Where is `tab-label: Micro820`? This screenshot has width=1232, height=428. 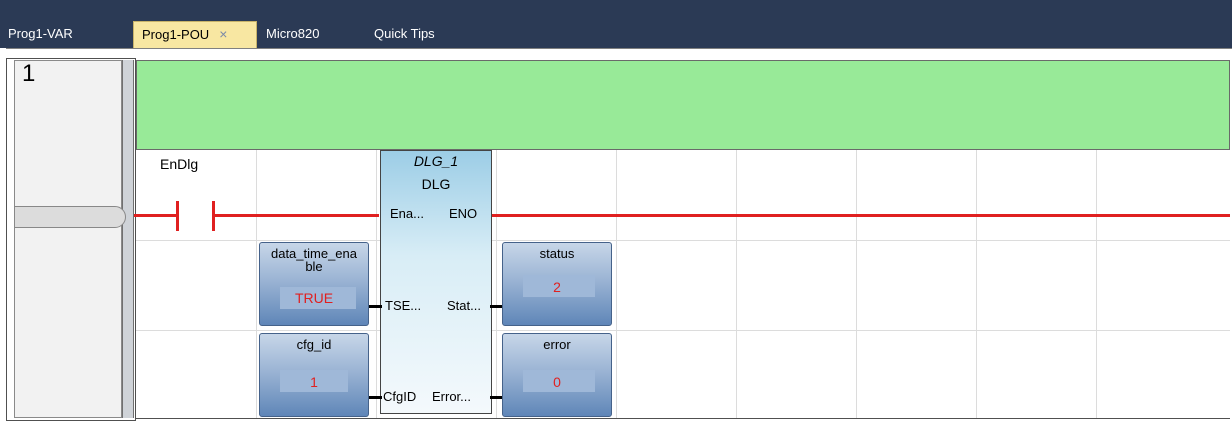
tab-label: Micro820 is located at coordinates (293, 33).